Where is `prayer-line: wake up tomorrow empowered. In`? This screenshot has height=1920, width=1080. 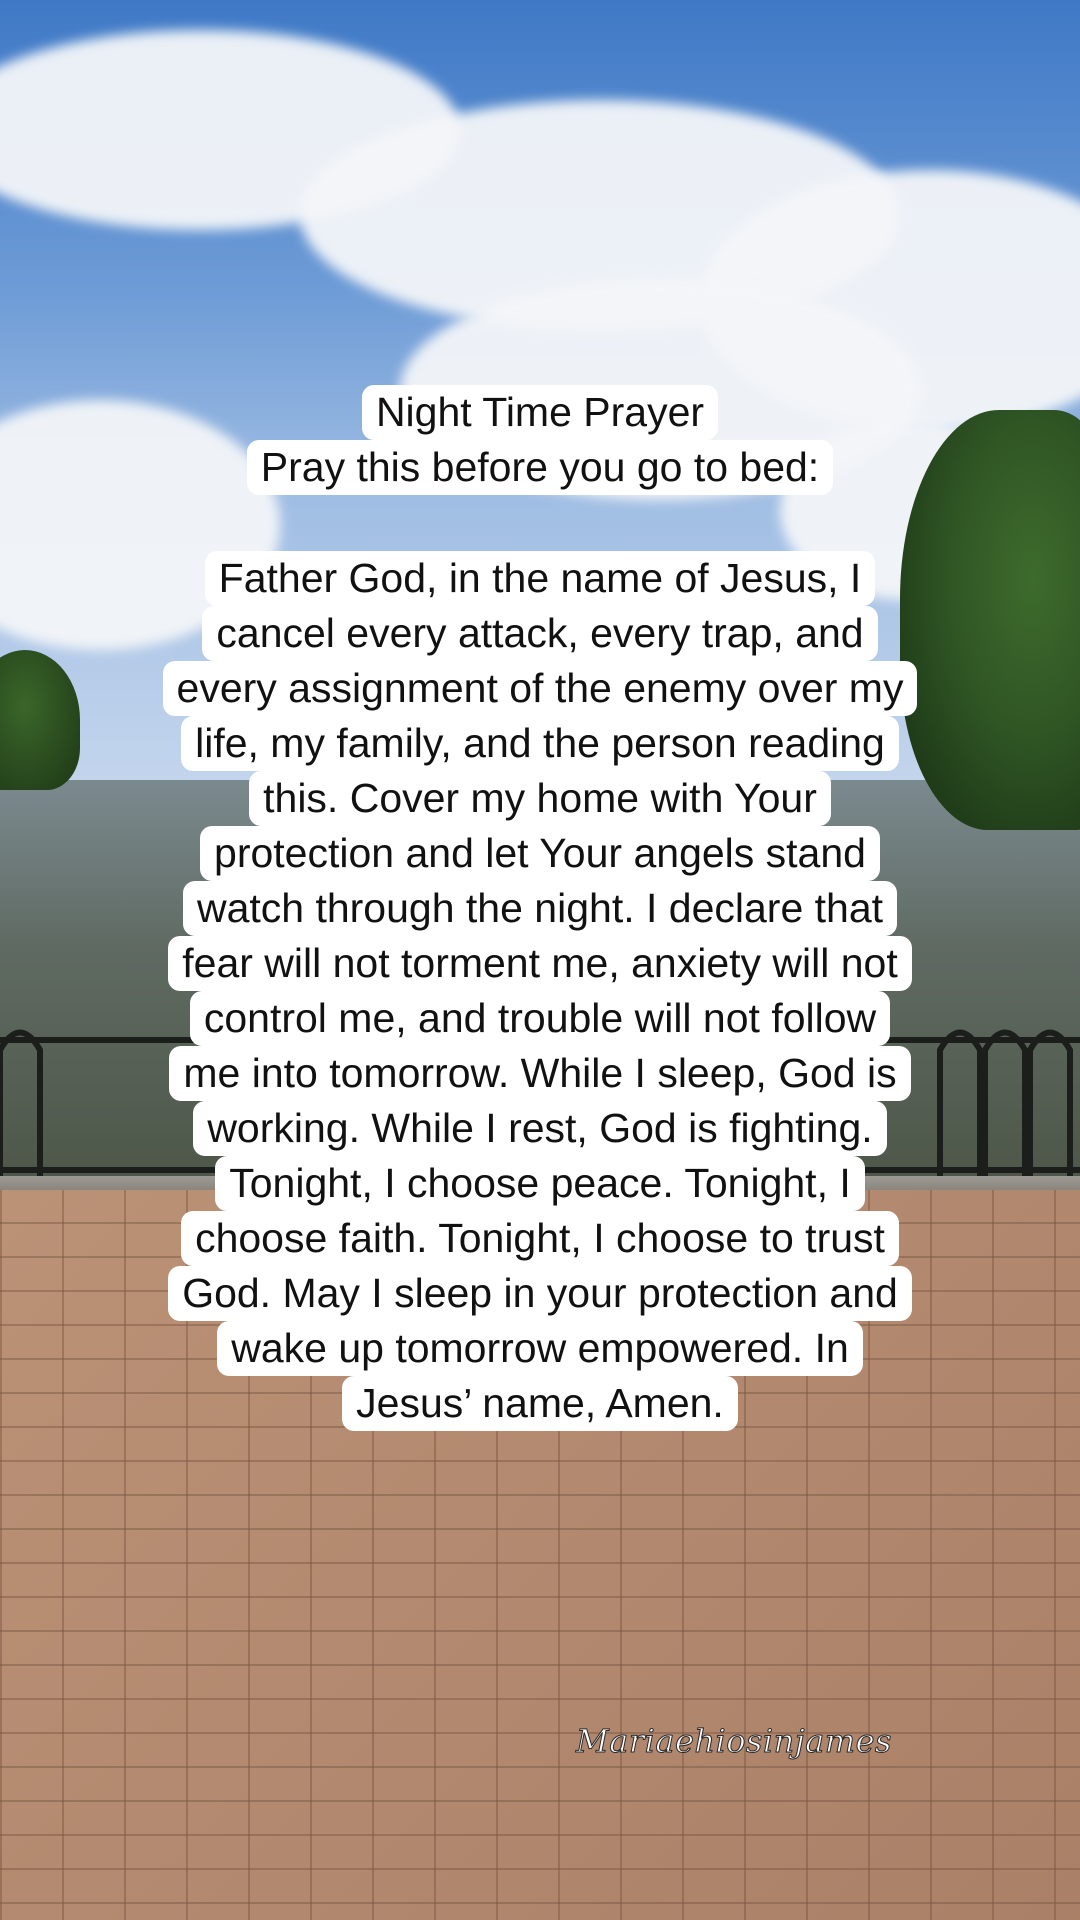 prayer-line: wake up tomorrow empowered. In is located at coordinates (540, 1348).